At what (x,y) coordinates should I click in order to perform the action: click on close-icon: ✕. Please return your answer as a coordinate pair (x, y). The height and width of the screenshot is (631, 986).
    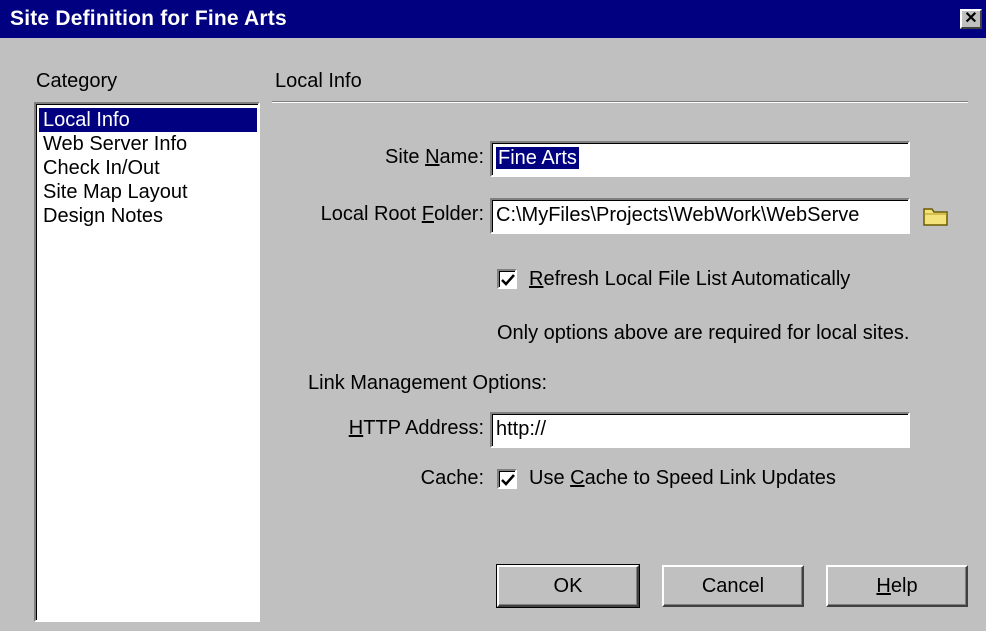
    Looking at the image, I should click on (971, 18).